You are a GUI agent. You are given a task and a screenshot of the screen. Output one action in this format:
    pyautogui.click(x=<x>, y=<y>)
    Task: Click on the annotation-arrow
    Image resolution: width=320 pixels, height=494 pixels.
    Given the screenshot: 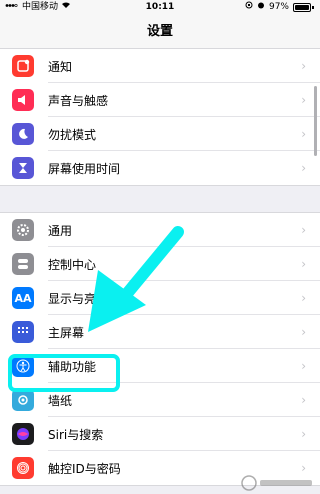 What is the action you would take?
    pyautogui.click(x=136, y=279)
    